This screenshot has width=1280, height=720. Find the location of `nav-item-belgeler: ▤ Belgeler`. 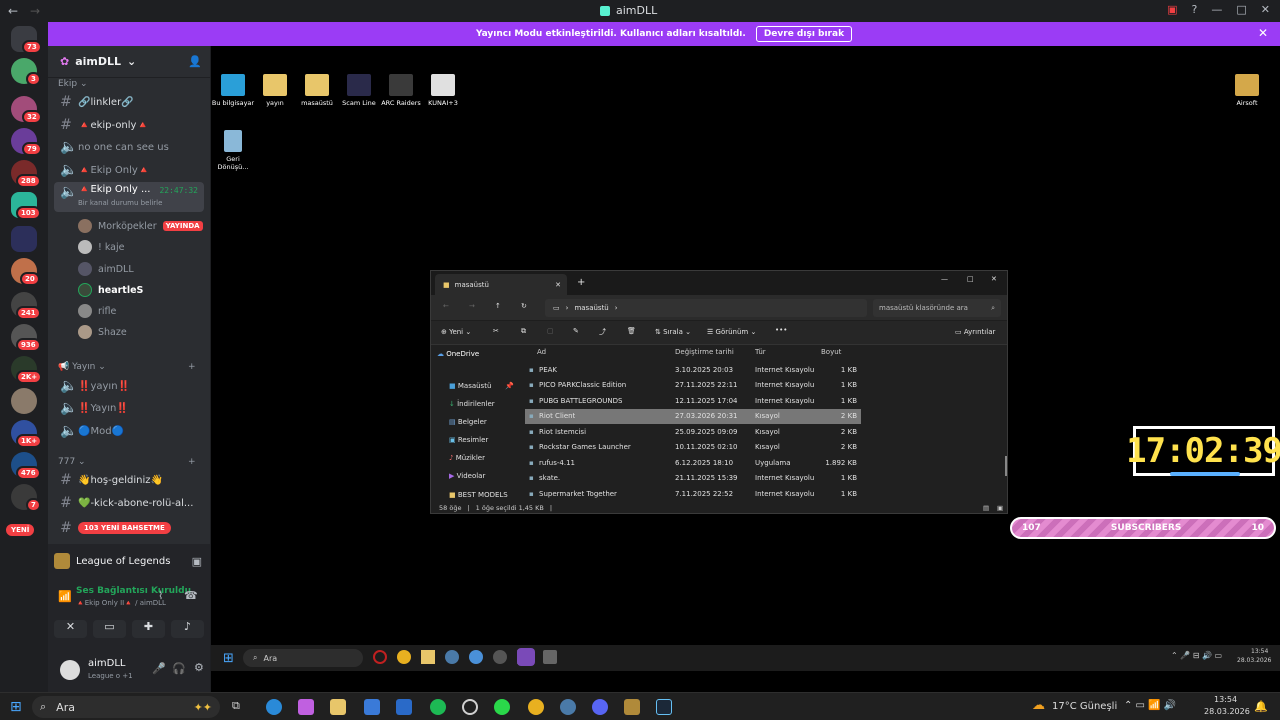

nav-item-belgeler: ▤ Belgeler is located at coordinates (468, 422).